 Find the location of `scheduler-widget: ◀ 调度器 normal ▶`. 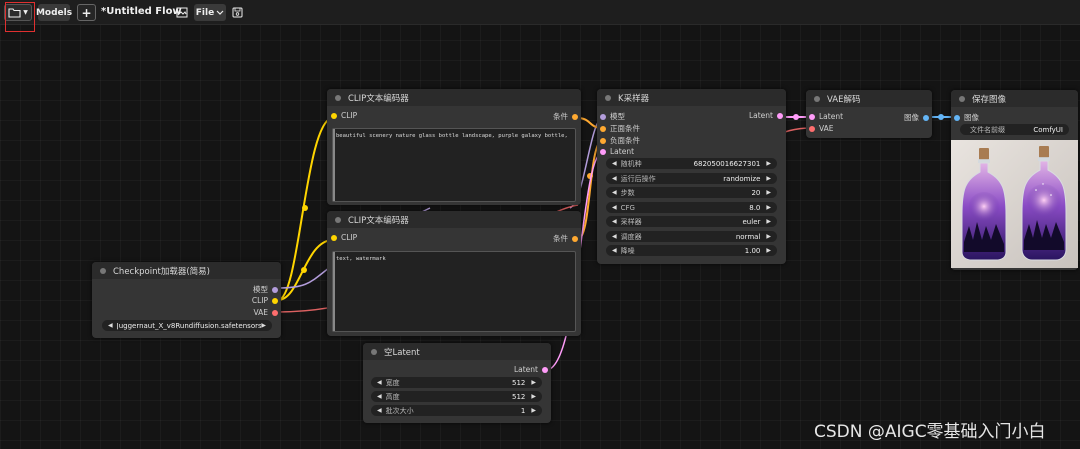

scheduler-widget: ◀ 调度器 normal ▶ is located at coordinates (691, 236).